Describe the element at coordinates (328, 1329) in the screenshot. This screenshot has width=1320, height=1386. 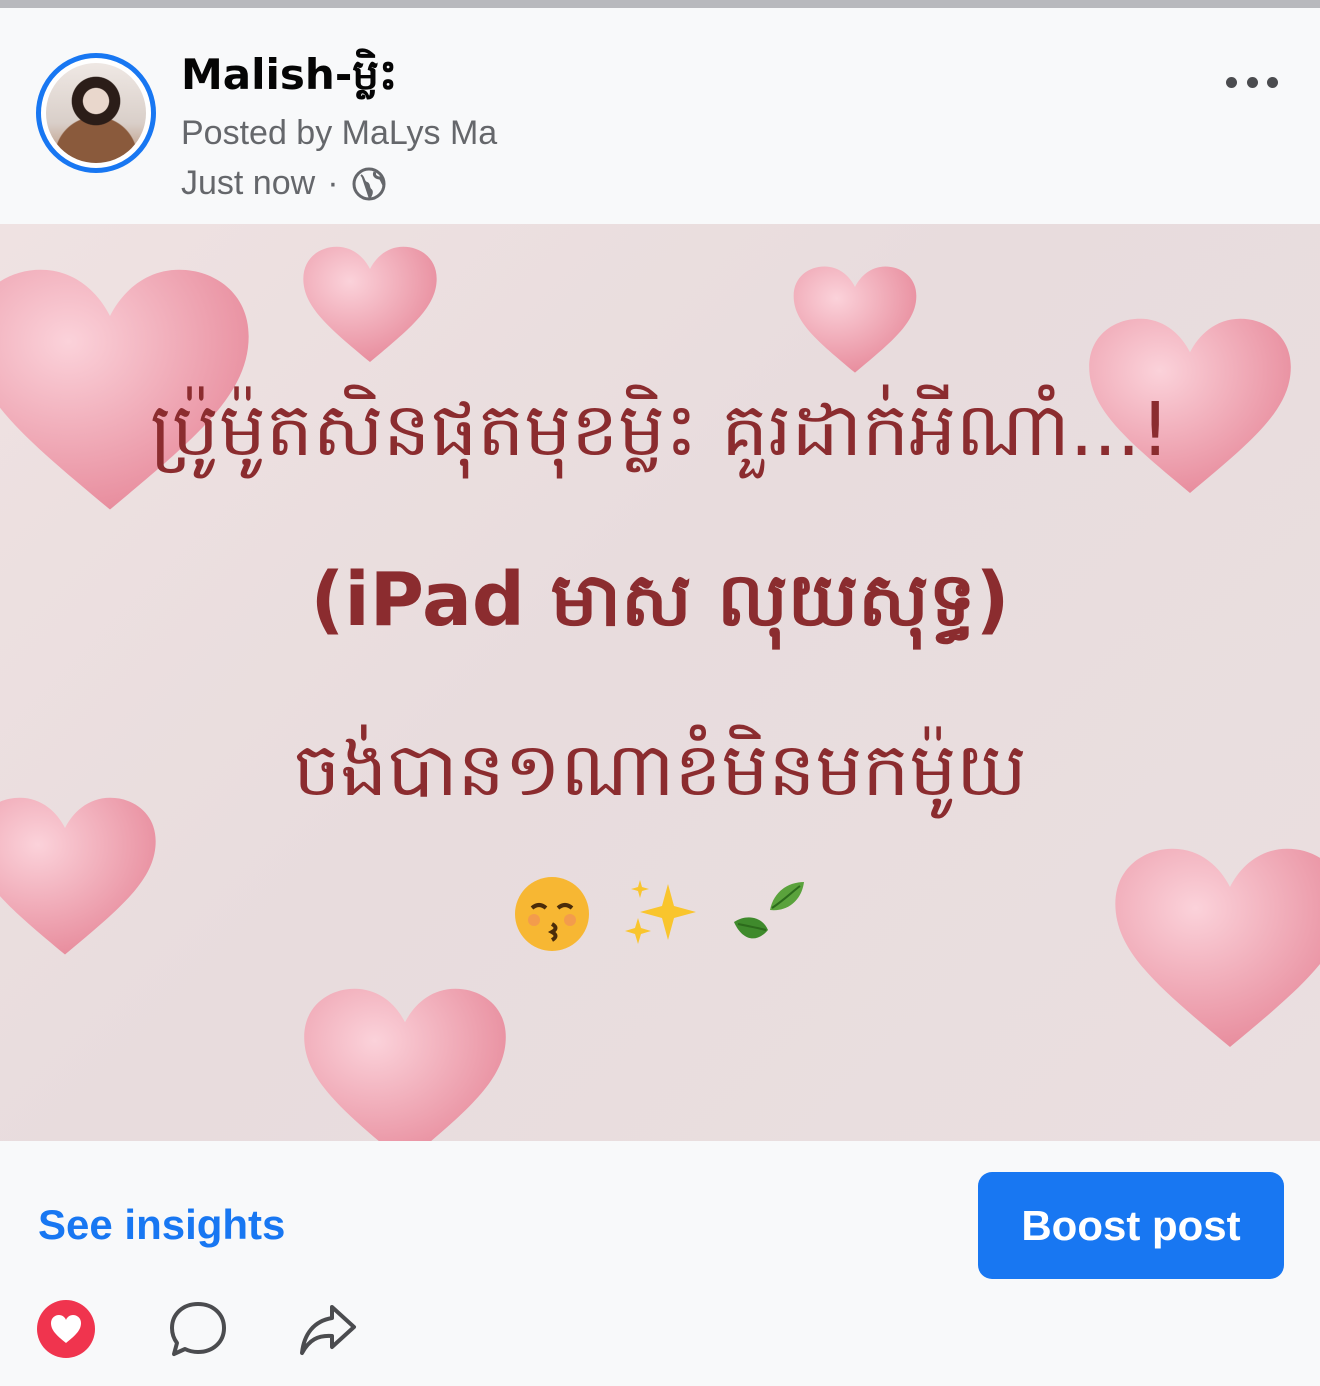
I see `share-icon` at that location.